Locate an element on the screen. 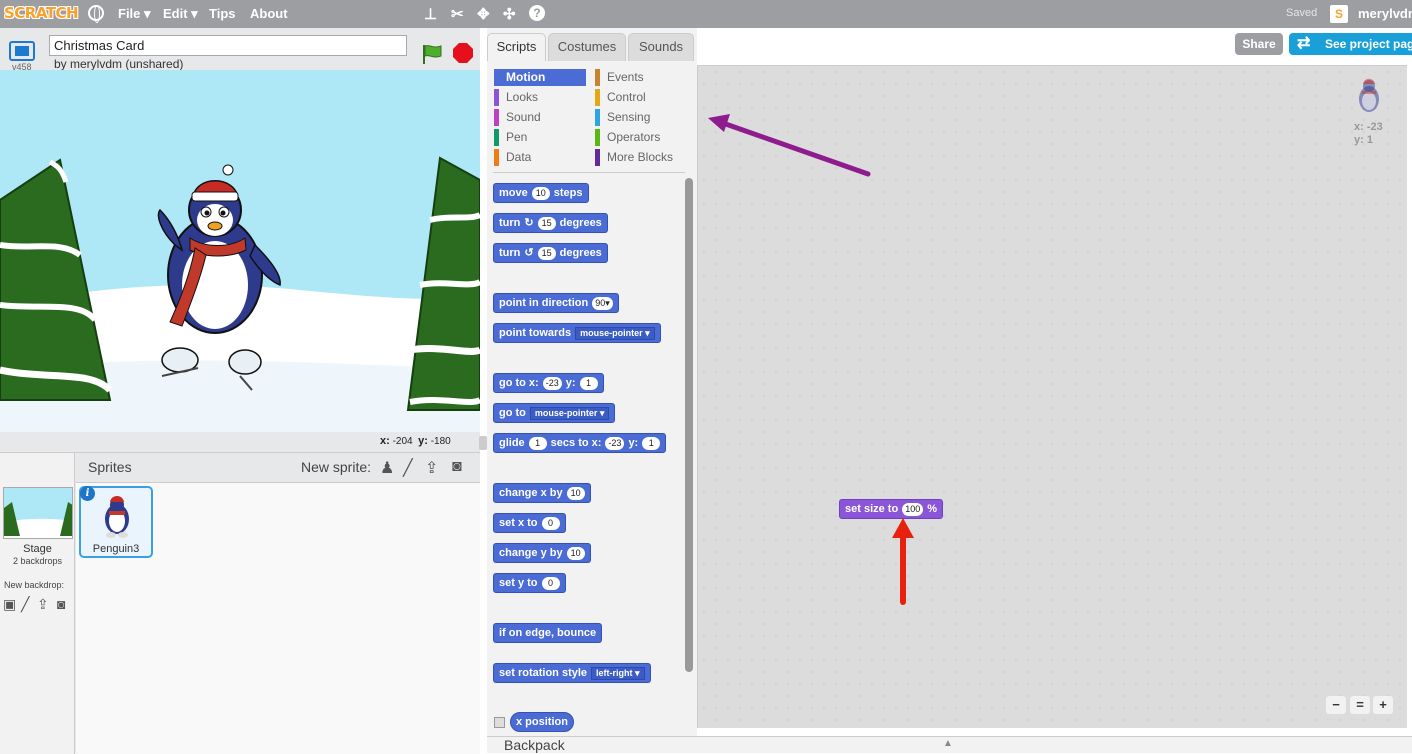  category-operators: Operators is located at coordinates (641, 137).